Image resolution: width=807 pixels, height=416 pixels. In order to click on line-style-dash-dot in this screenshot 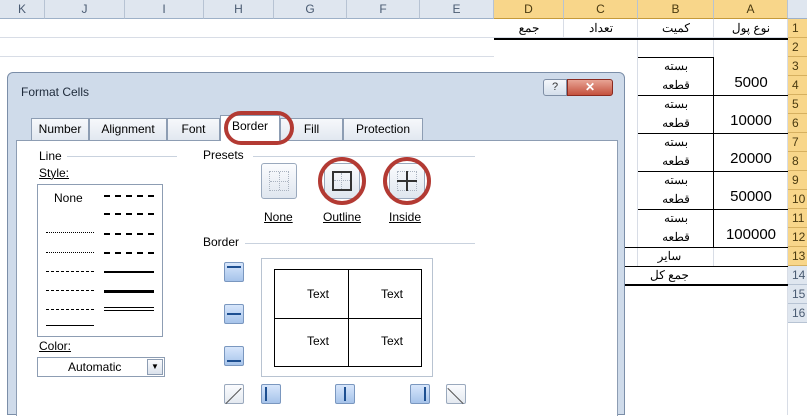, I will do `click(70, 290)`.